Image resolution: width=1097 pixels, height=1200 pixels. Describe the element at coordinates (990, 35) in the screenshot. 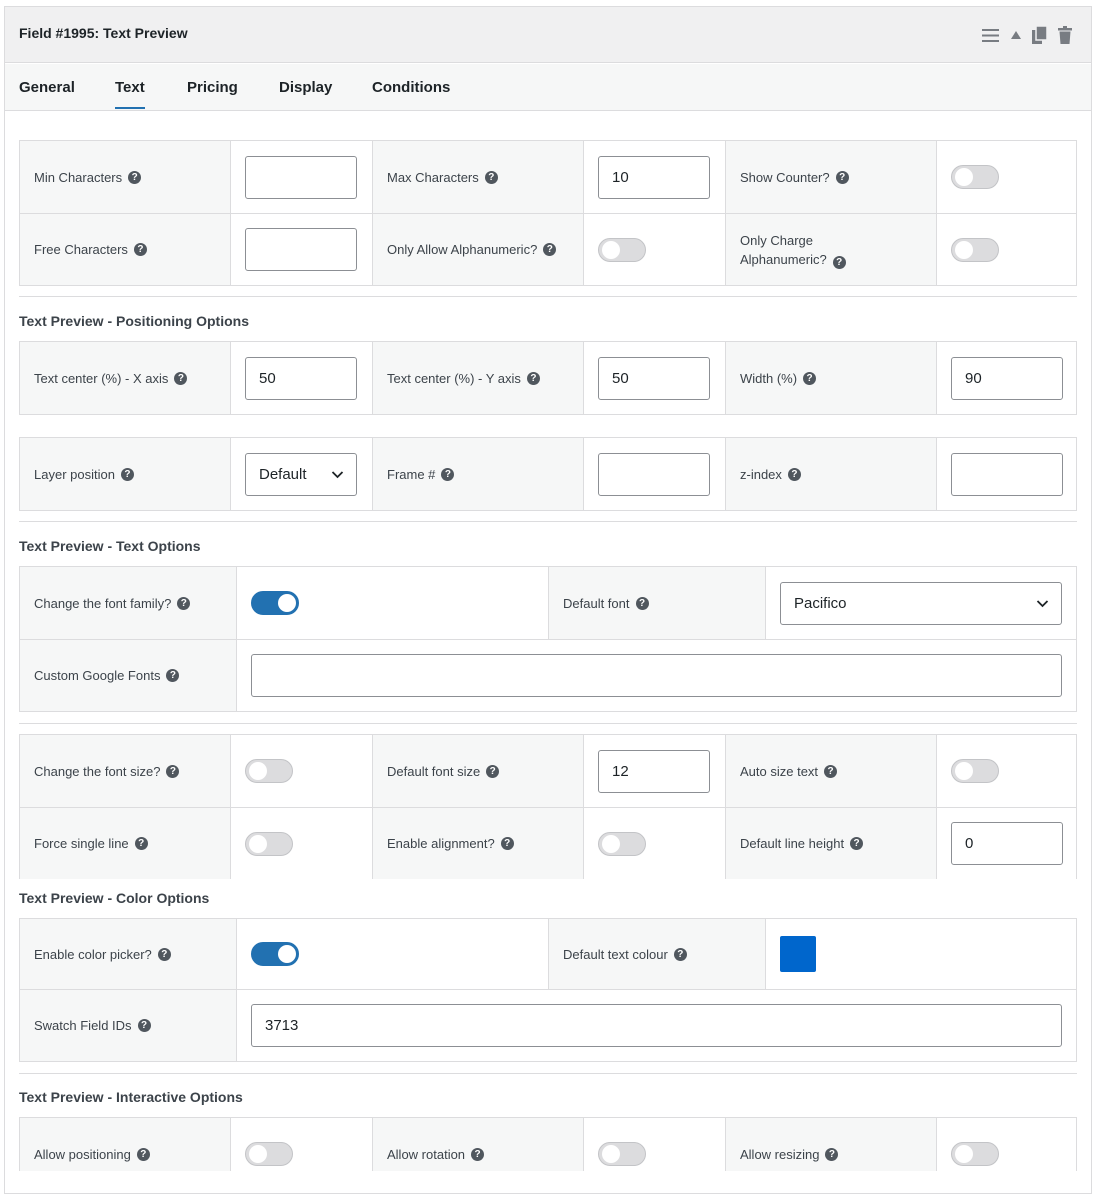

I see `menu-icon` at that location.